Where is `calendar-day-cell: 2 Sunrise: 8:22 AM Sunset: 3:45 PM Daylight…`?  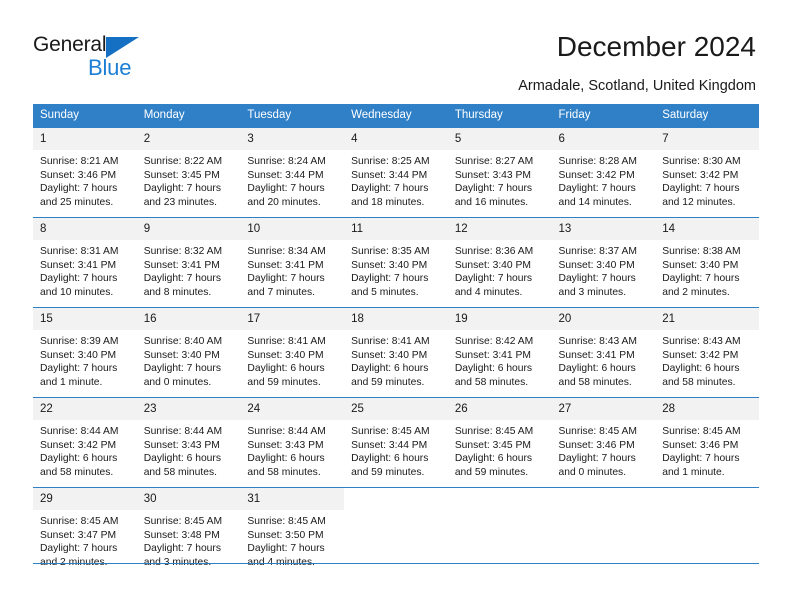 calendar-day-cell: 2 Sunrise: 8:22 AM Sunset: 3:45 PM Daylight… is located at coordinates (188, 172).